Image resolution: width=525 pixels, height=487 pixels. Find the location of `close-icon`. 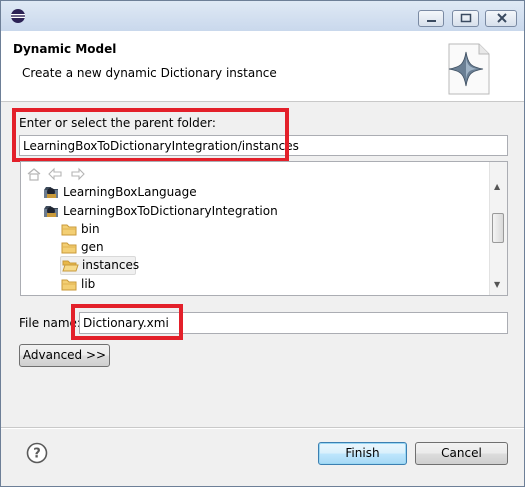

close-icon is located at coordinates (502, 18).